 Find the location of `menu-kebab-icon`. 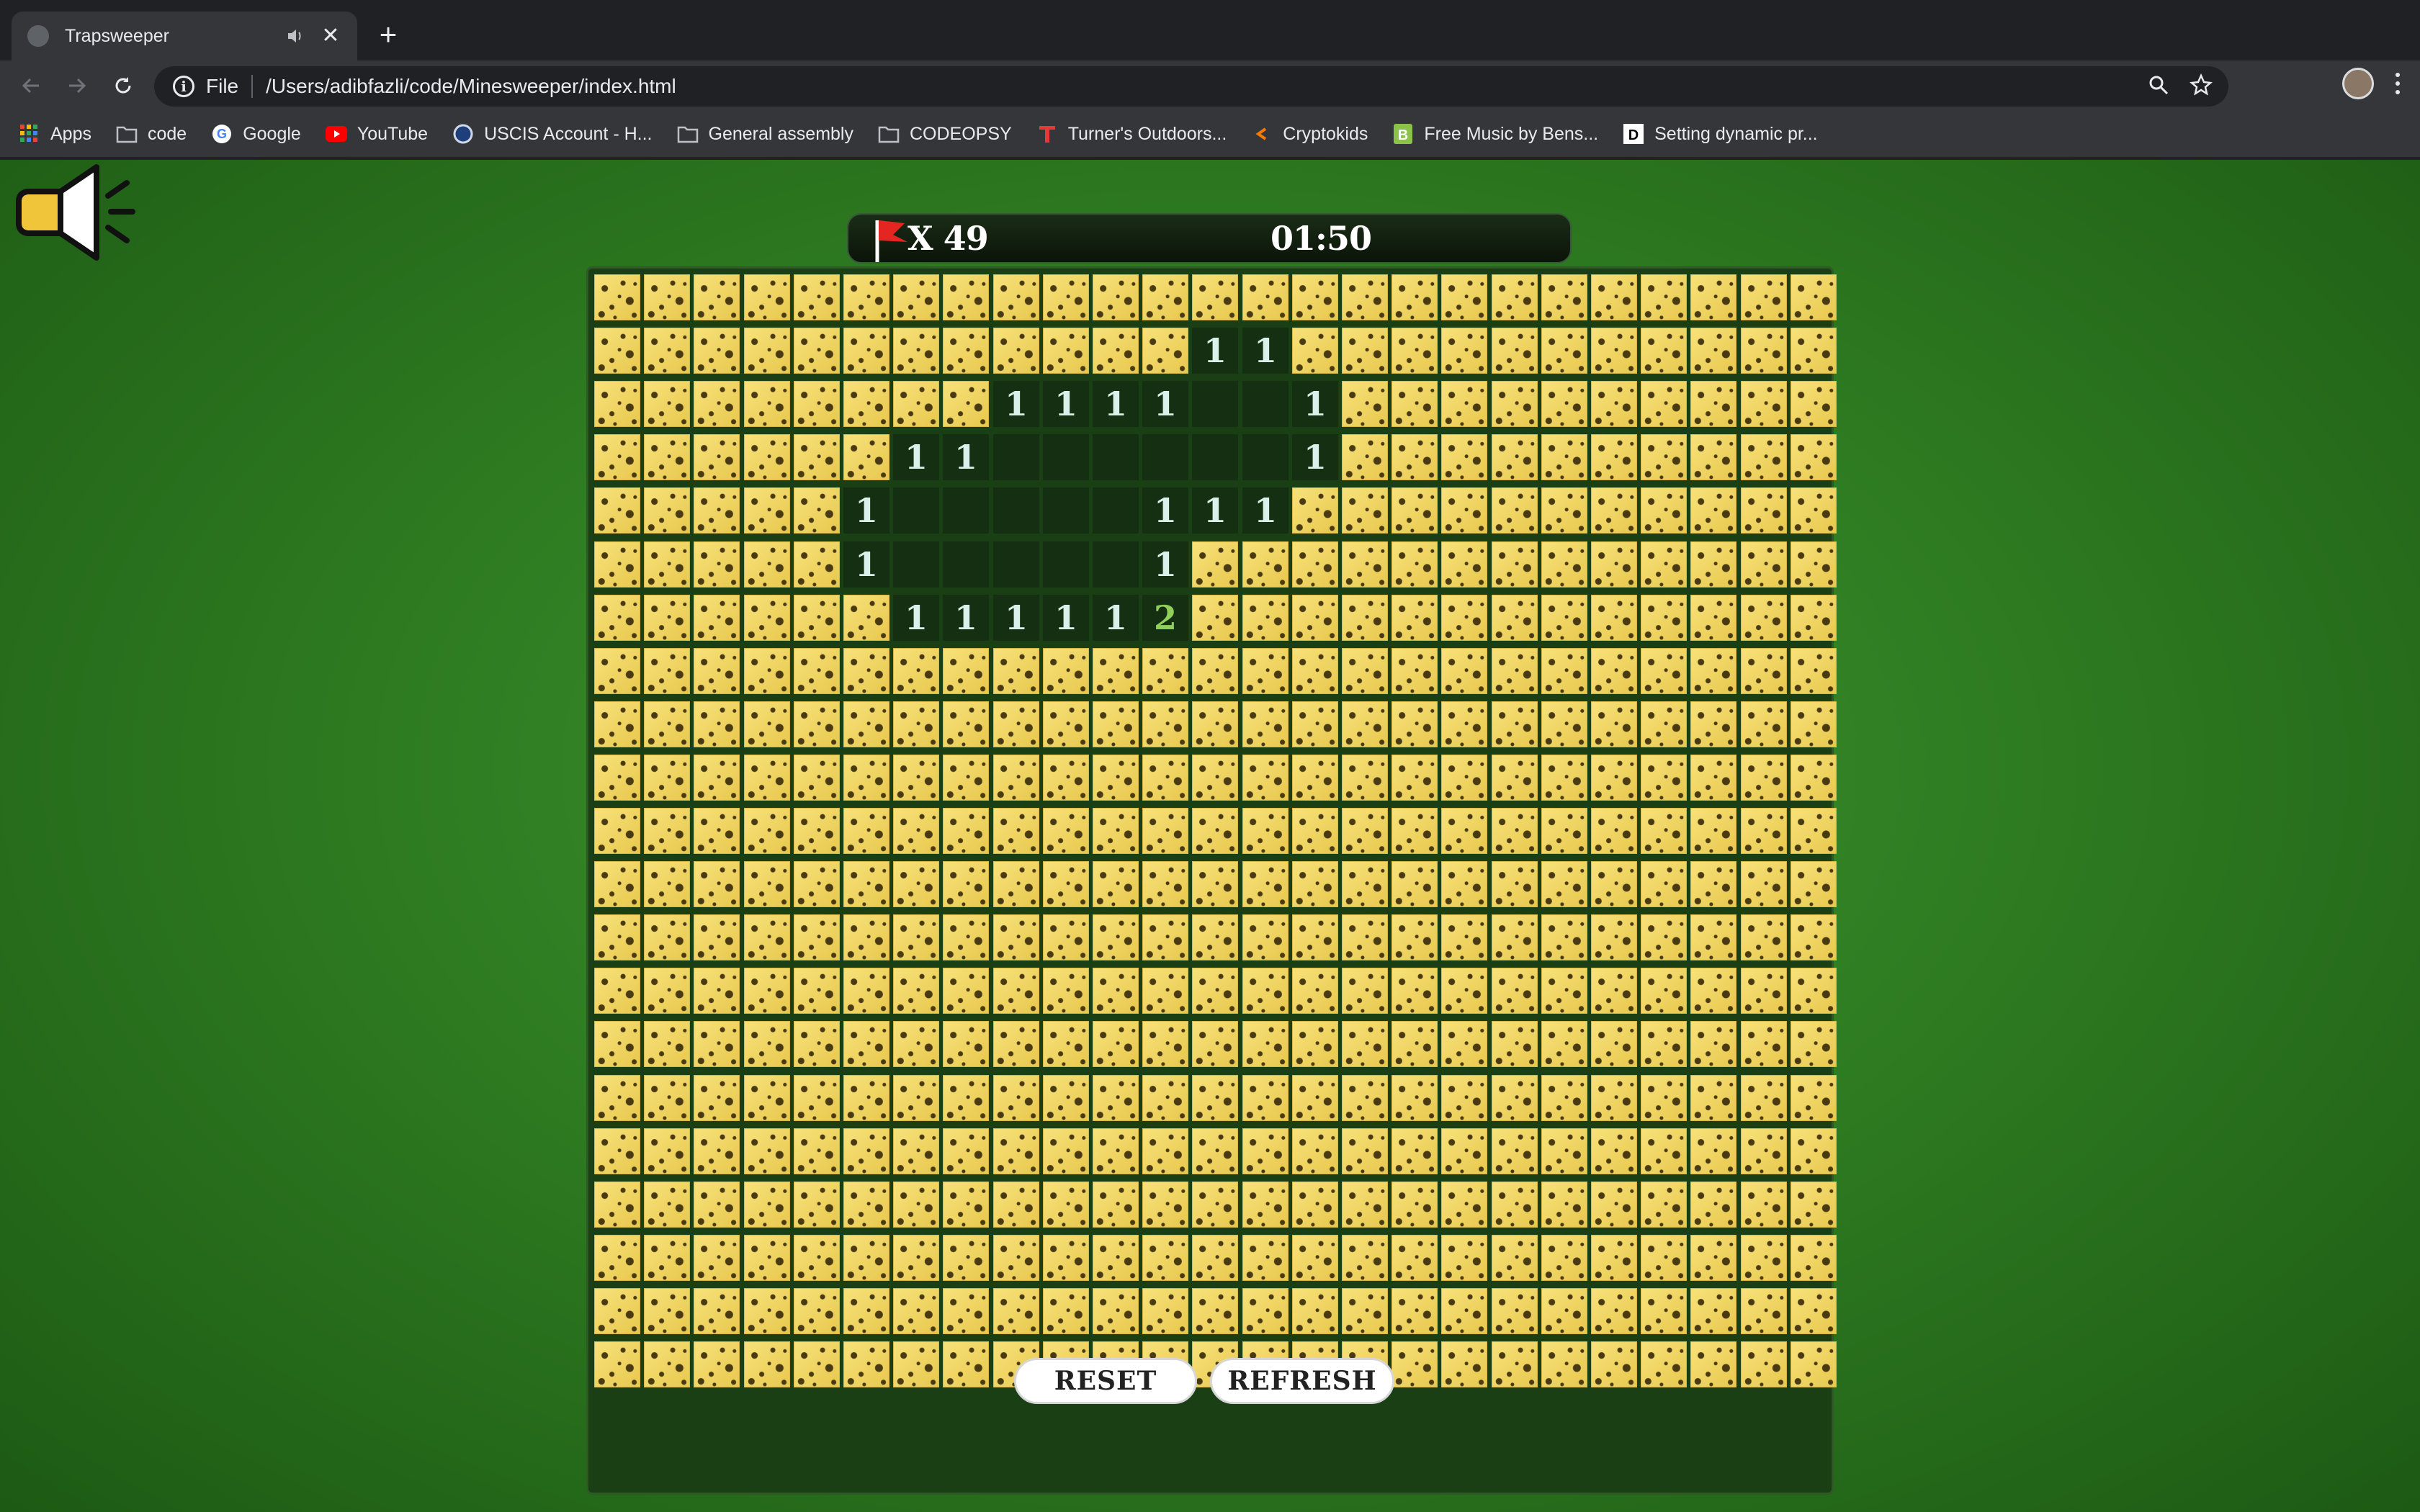

menu-kebab-icon is located at coordinates (2397, 83).